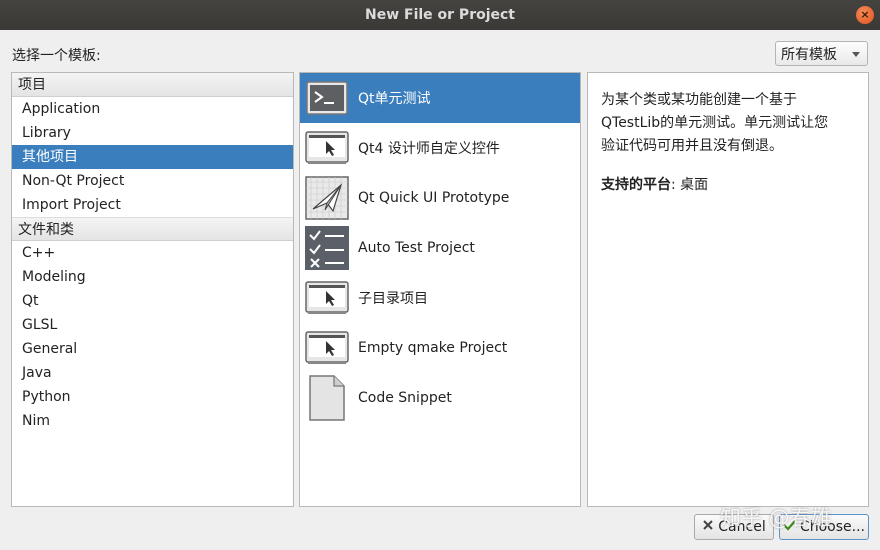 The width and height of the screenshot is (880, 550). Describe the element at coordinates (405, 398) in the screenshot. I see `template-label: Code Snippet` at that location.